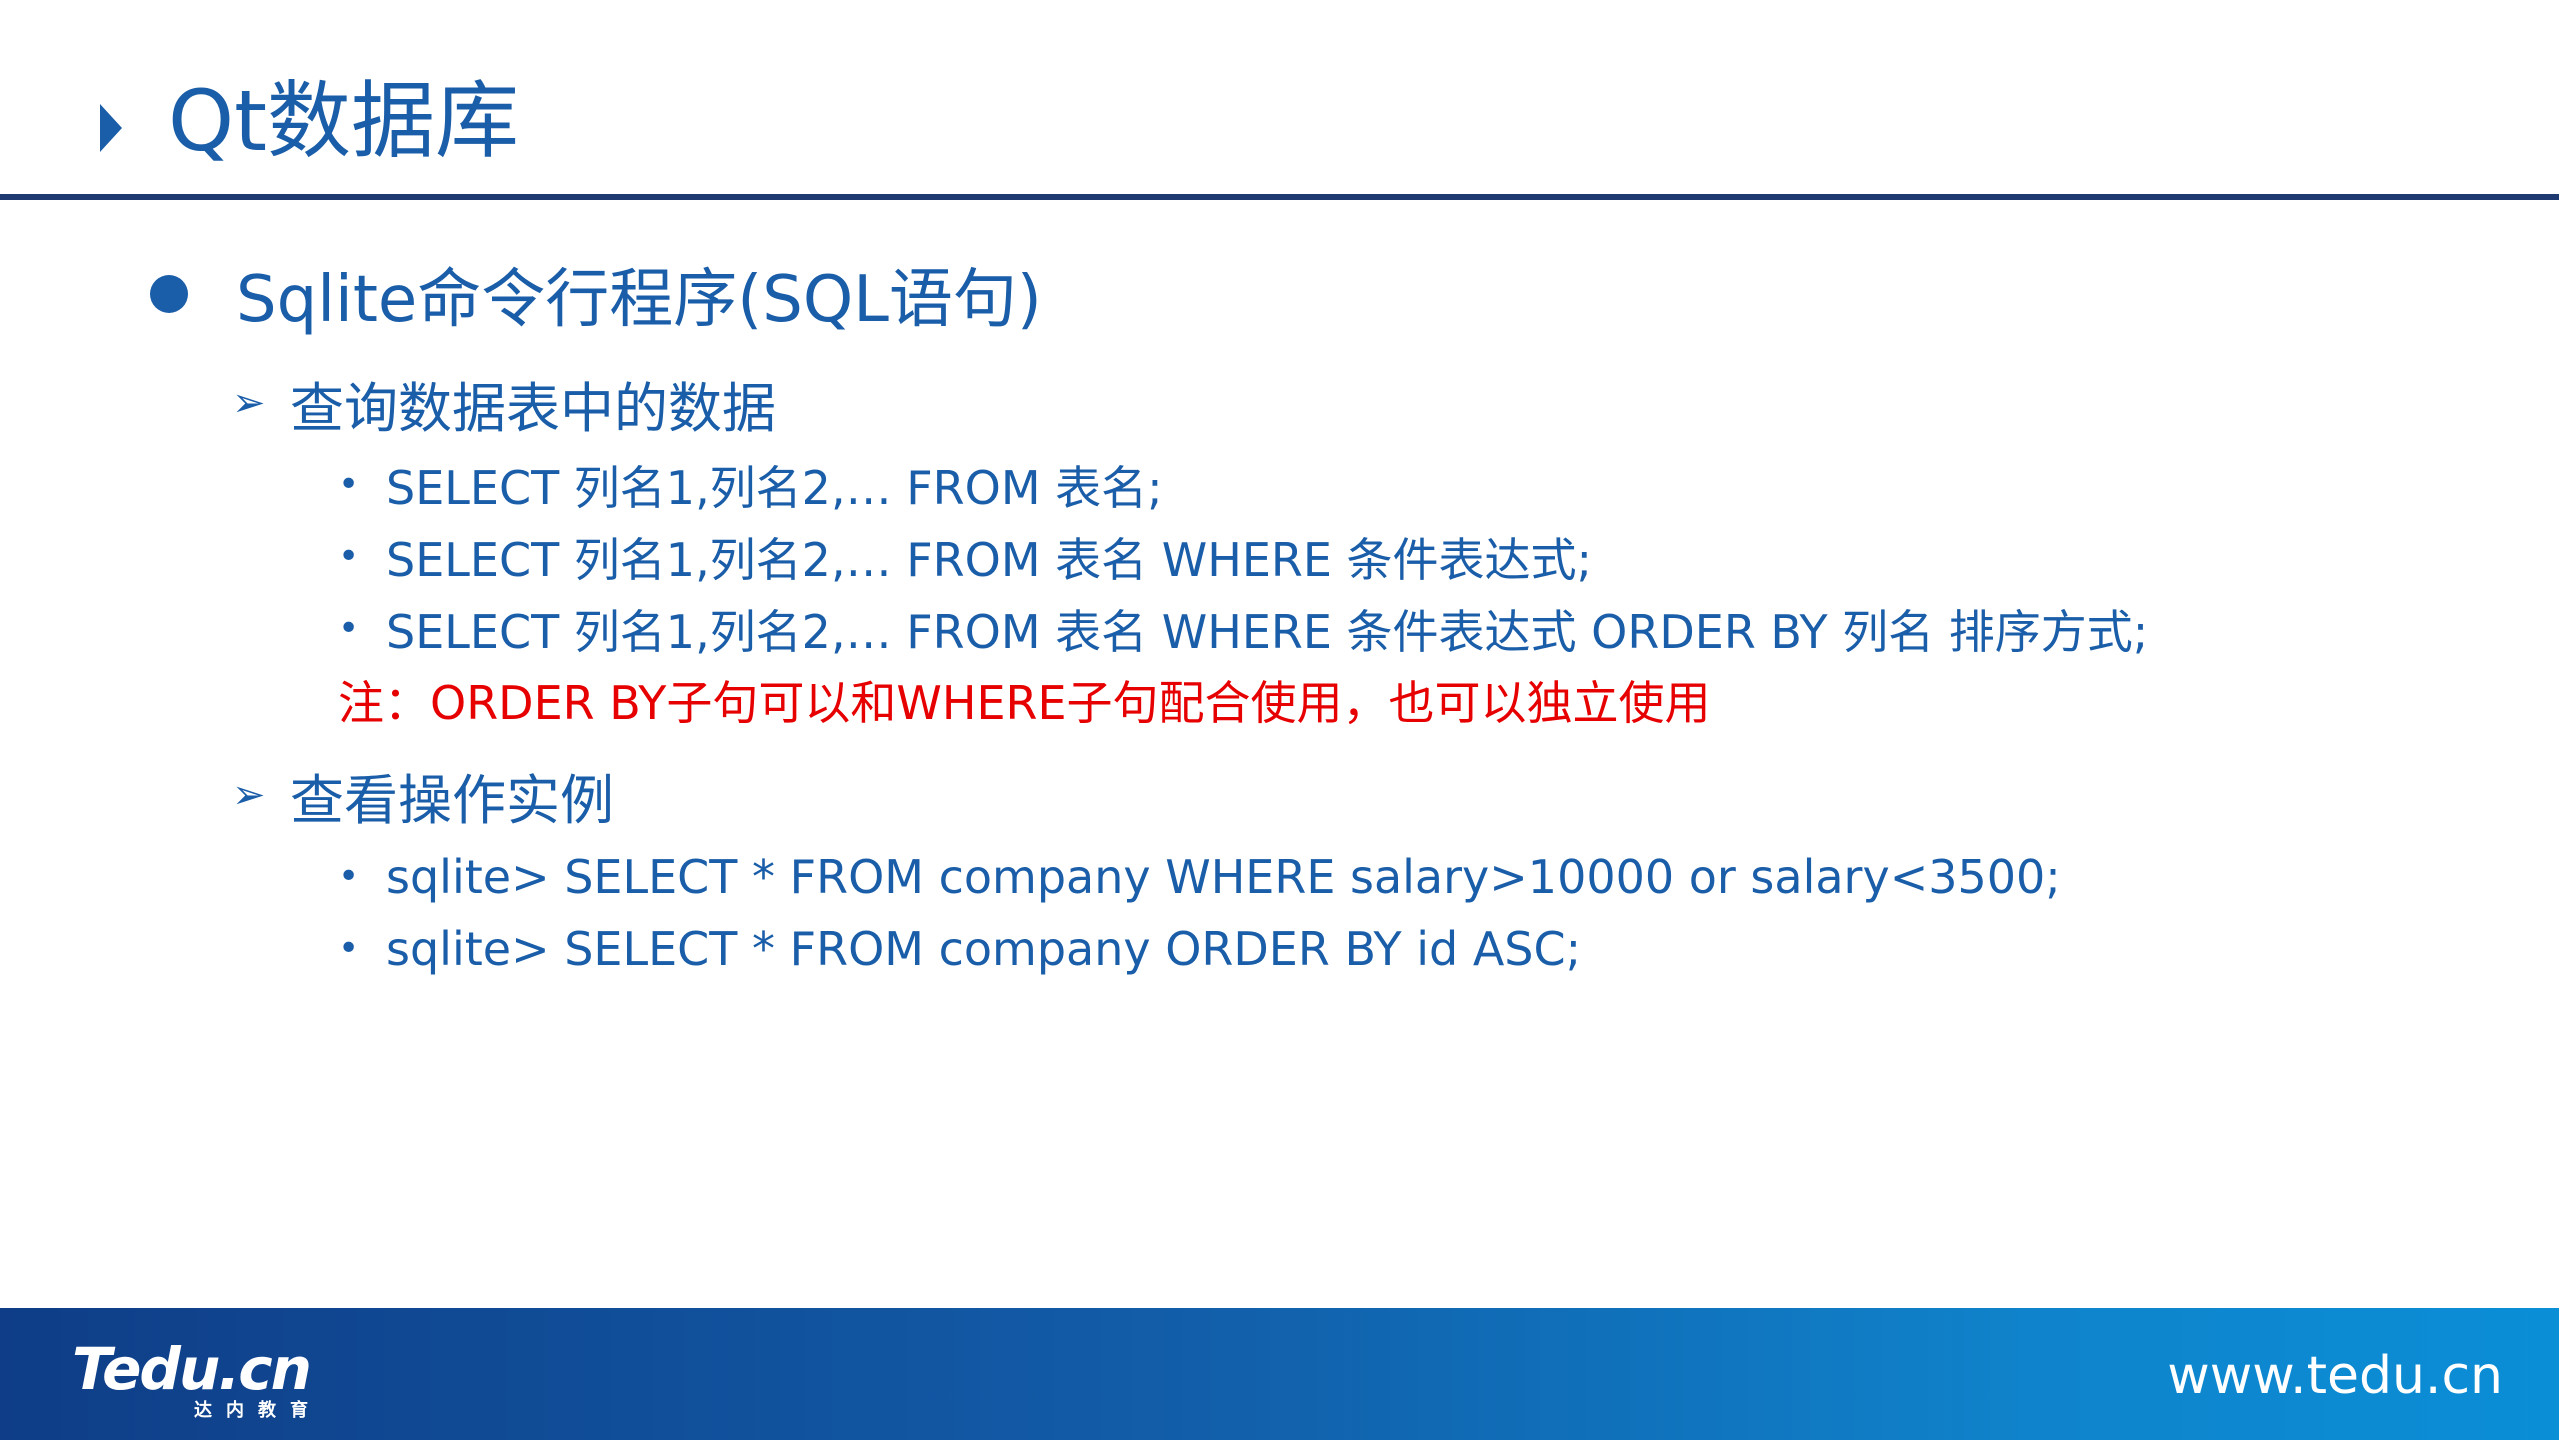 The height and width of the screenshot is (1440, 2559). I want to click on slide-title: Qt数据库, so click(344, 121).